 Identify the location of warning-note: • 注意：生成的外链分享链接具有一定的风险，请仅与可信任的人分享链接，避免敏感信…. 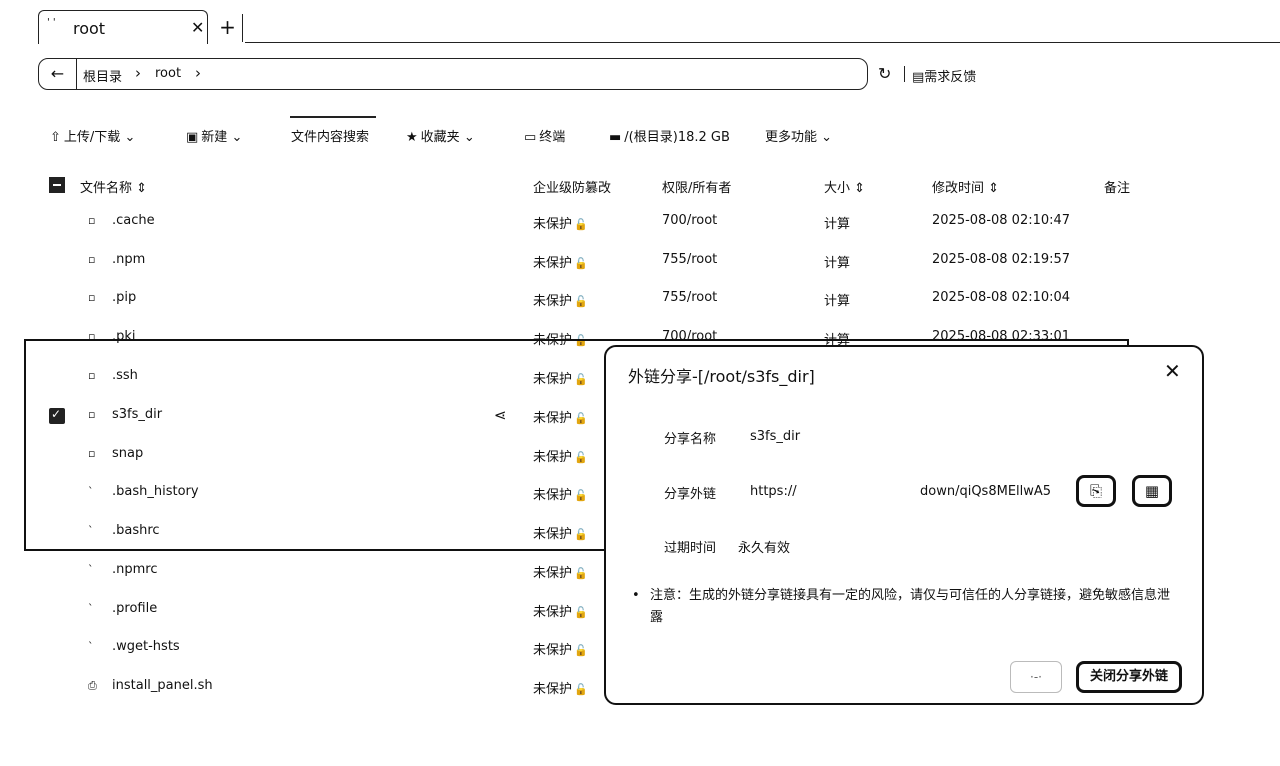
(905, 607).